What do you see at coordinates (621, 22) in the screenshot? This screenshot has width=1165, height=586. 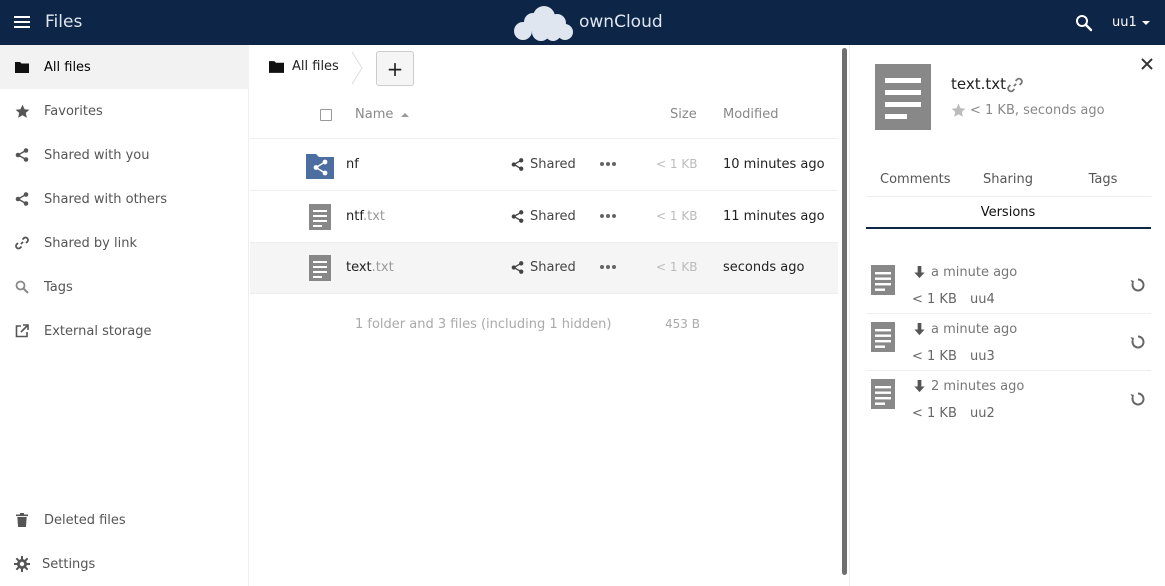 I see `brand-name: ownCloud` at bounding box center [621, 22].